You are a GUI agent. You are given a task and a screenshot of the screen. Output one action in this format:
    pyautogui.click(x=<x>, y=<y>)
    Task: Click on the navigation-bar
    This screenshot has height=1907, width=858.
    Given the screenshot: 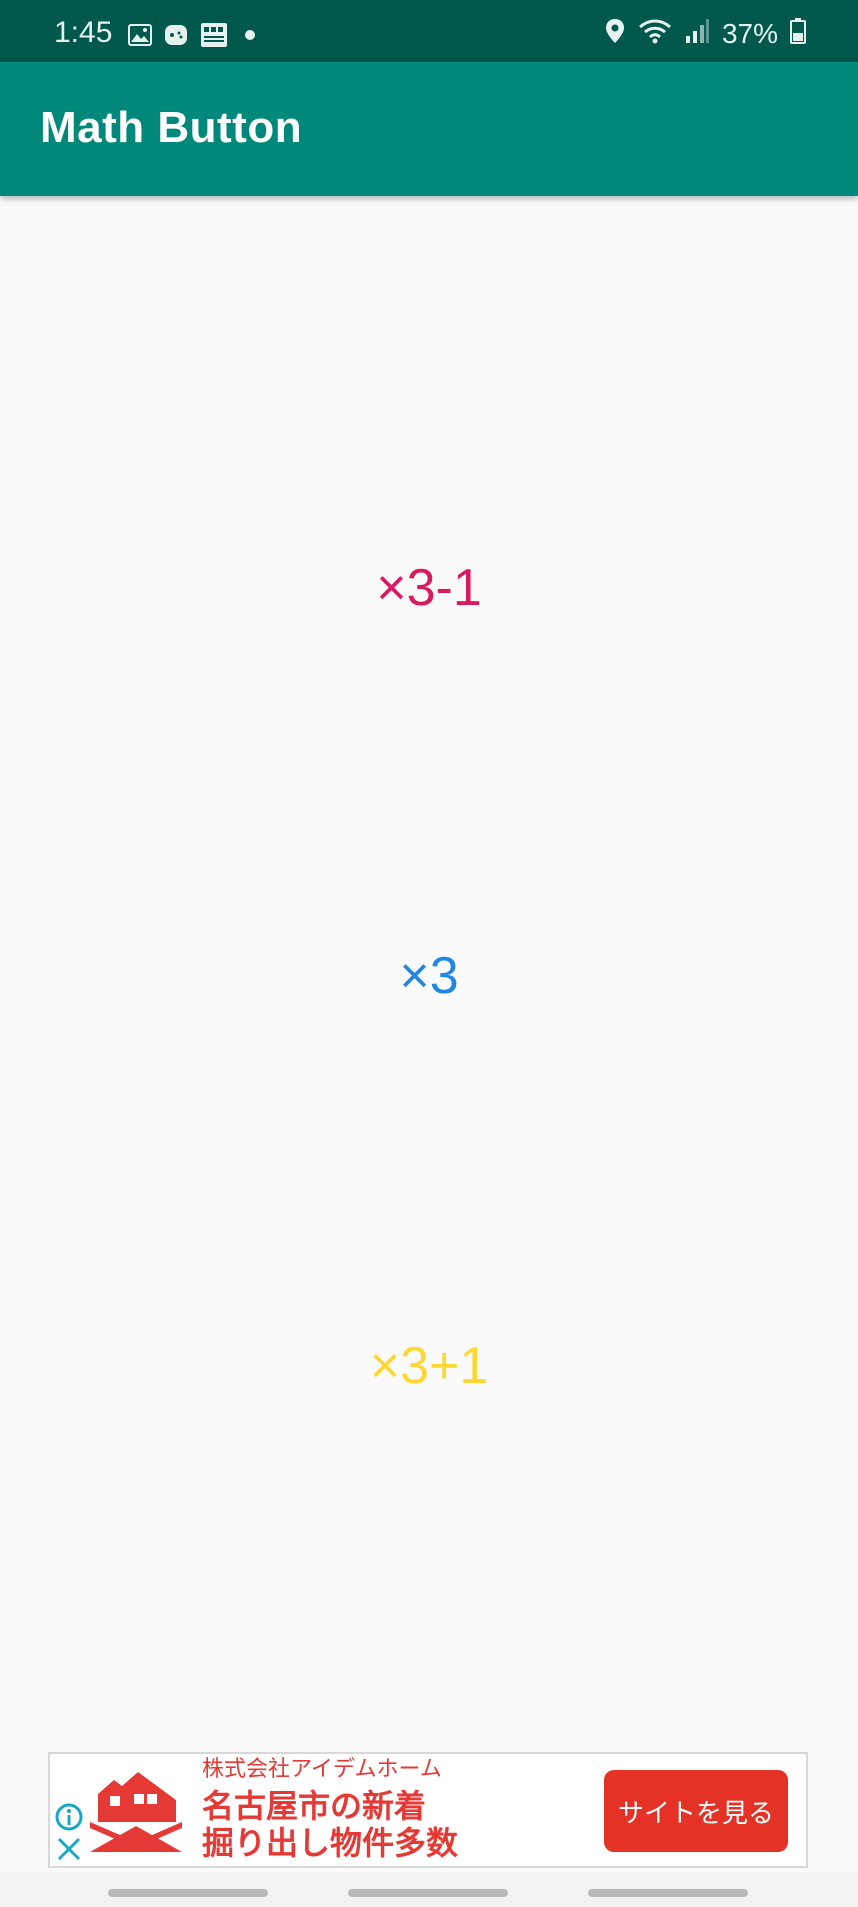 What is the action you would take?
    pyautogui.click(x=429, y=1889)
    